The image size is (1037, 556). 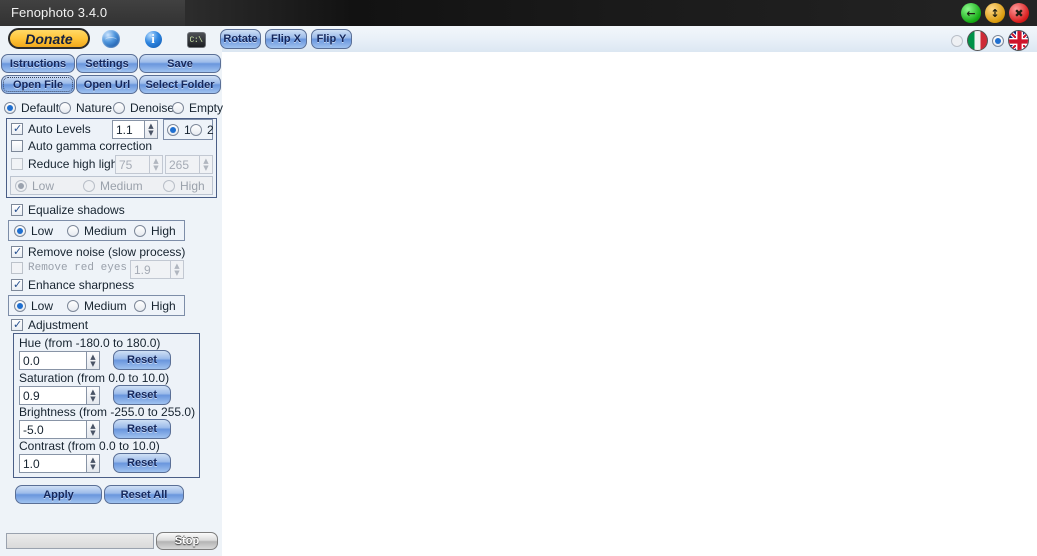 I want to click on equalize-shadows-level-low: Low, so click(x=33, y=231).